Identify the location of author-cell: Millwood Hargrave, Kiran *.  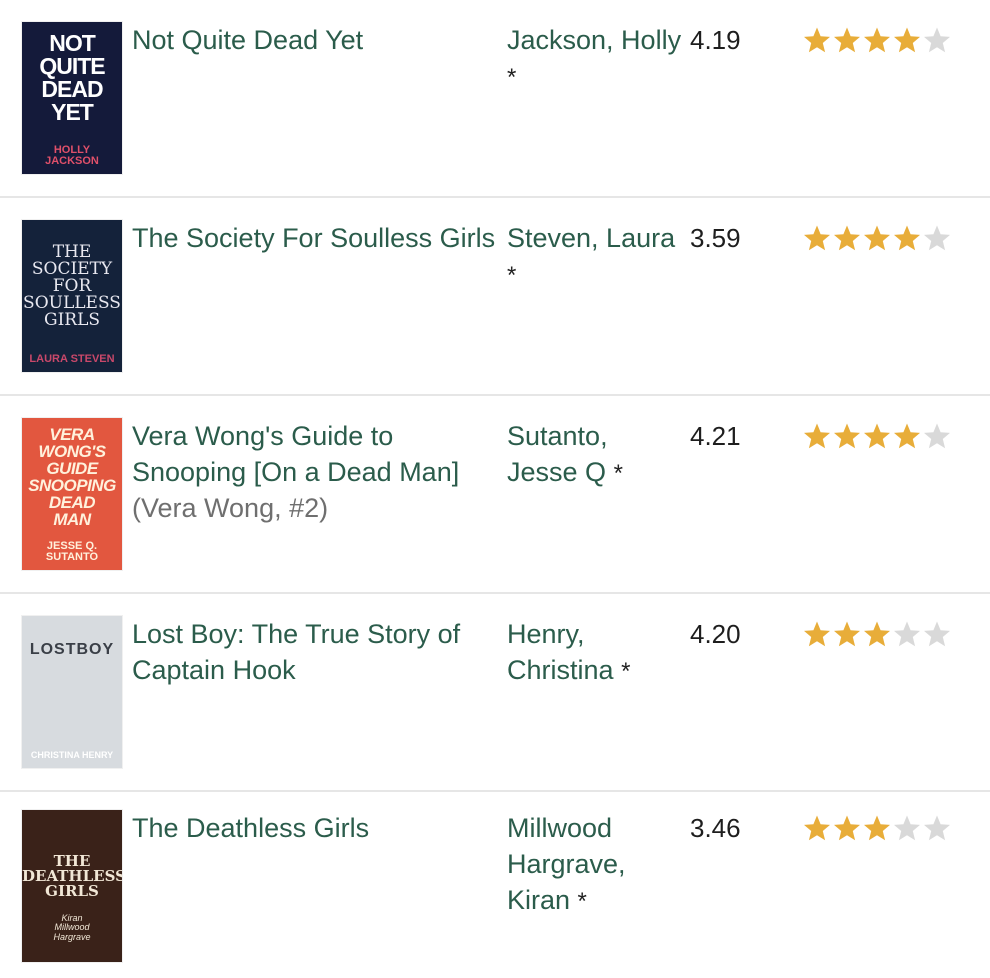
(594, 865).